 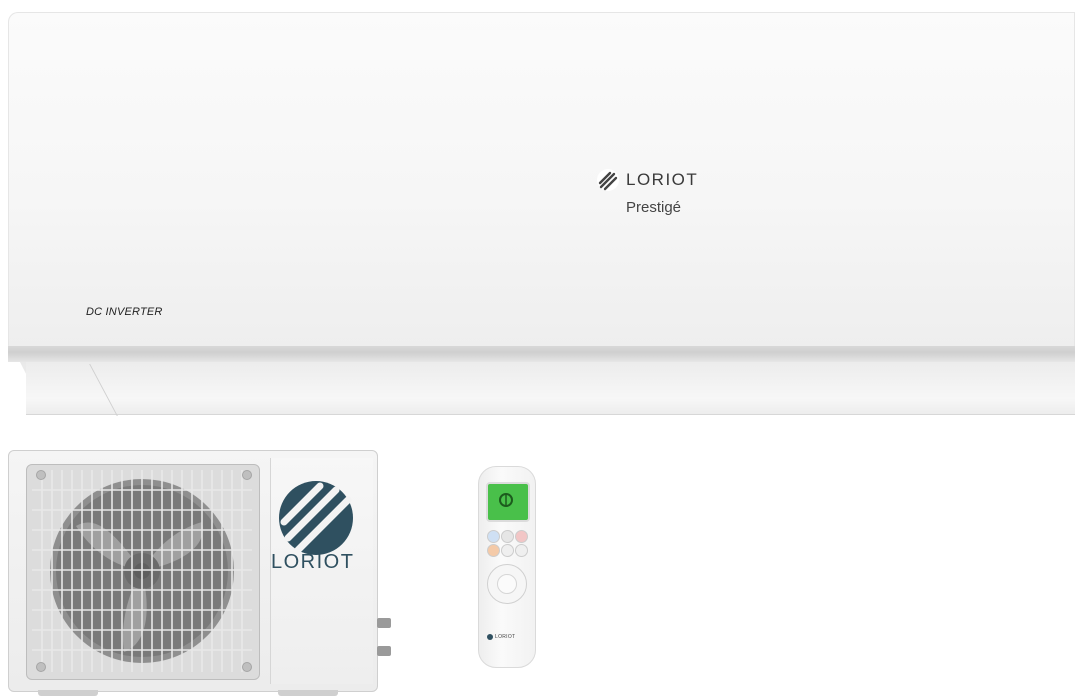 I want to click on indoor-brand: LORIOT, so click(x=647, y=180).